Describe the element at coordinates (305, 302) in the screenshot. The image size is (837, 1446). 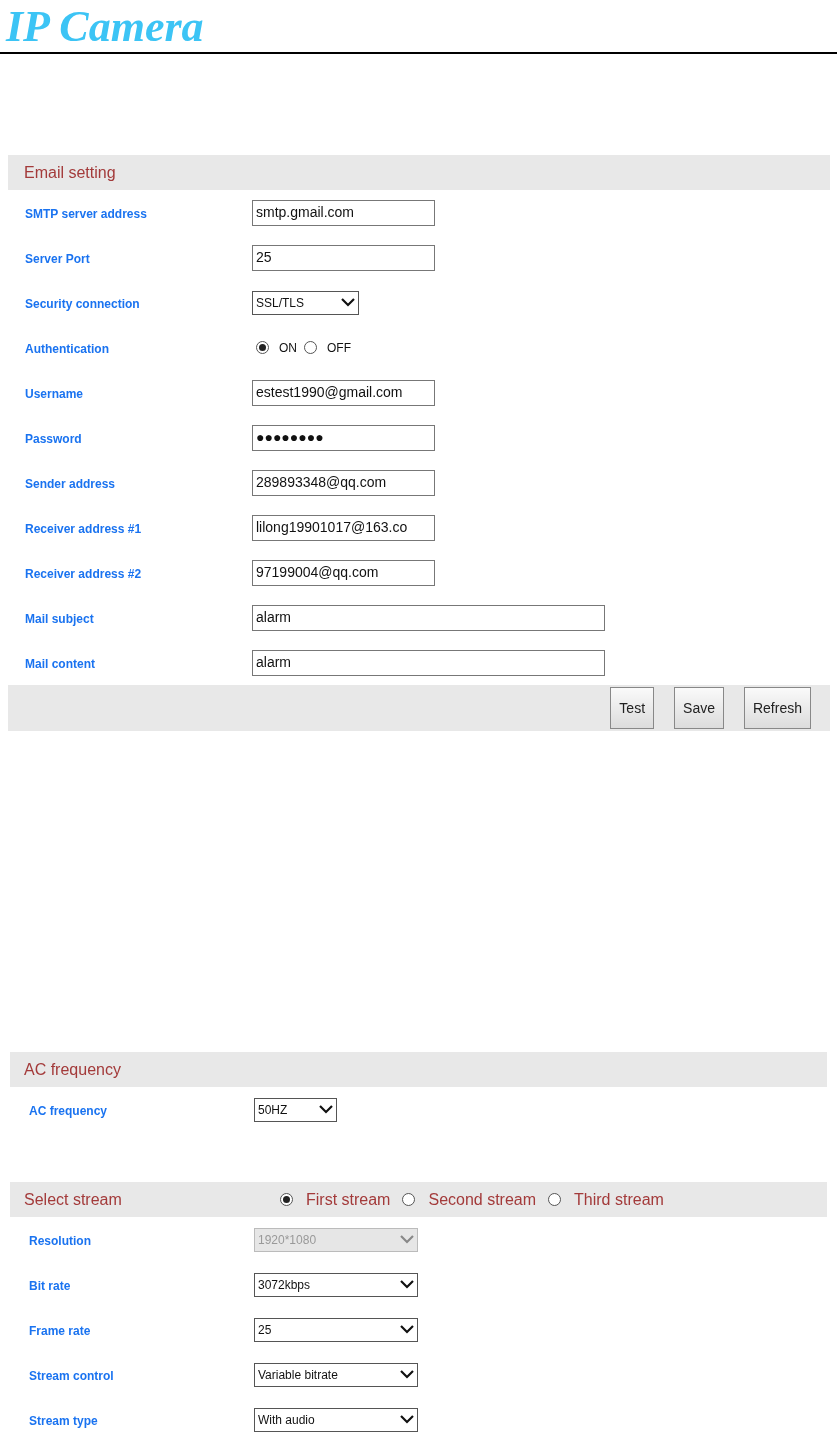
I see `select-dropdown: SSL/TLS` at that location.